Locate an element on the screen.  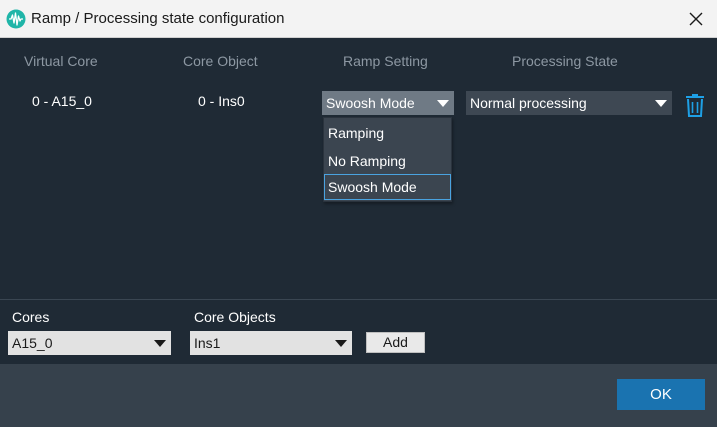
cores-select-value: A15_0 is located at coordinates (32, 343).